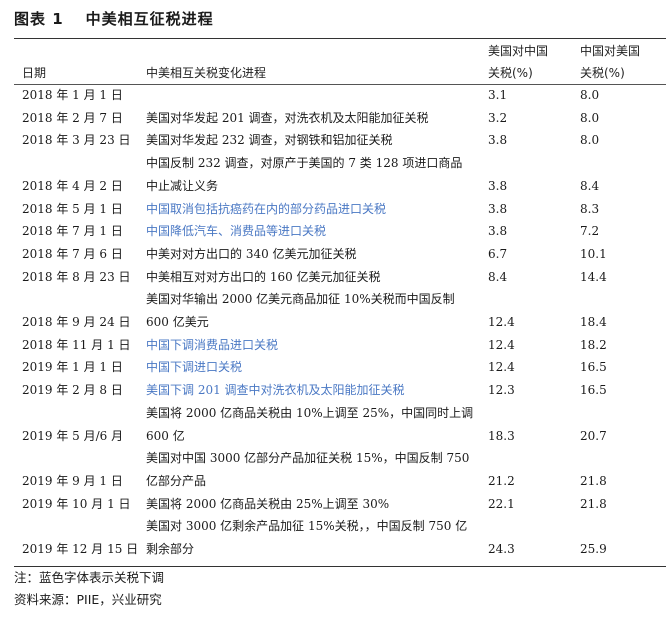 Image resolution: width=672 pixels, height=618 pixels. What do you see at coordinates (72, 208) in the screenshot?
I see `row-date: 2018 年 5 月 1 日` at bounding box center [72, 208].